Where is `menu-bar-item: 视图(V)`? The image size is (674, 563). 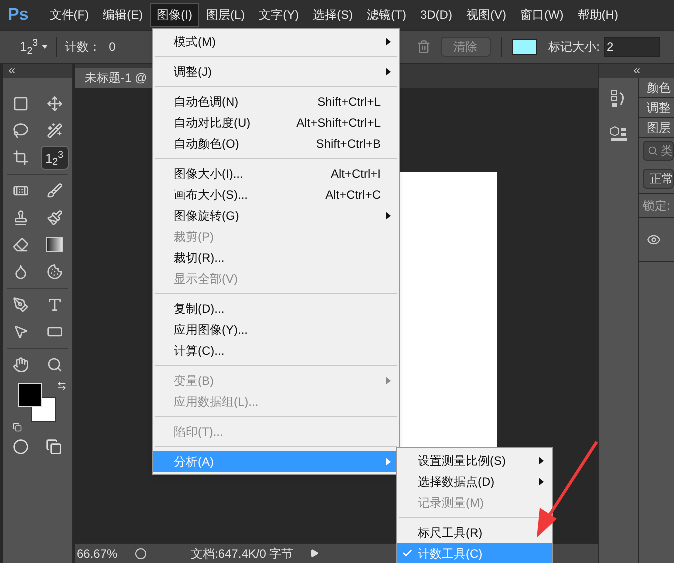 menu-bar-item: 视图(V) is located at coordinates (486, 15).